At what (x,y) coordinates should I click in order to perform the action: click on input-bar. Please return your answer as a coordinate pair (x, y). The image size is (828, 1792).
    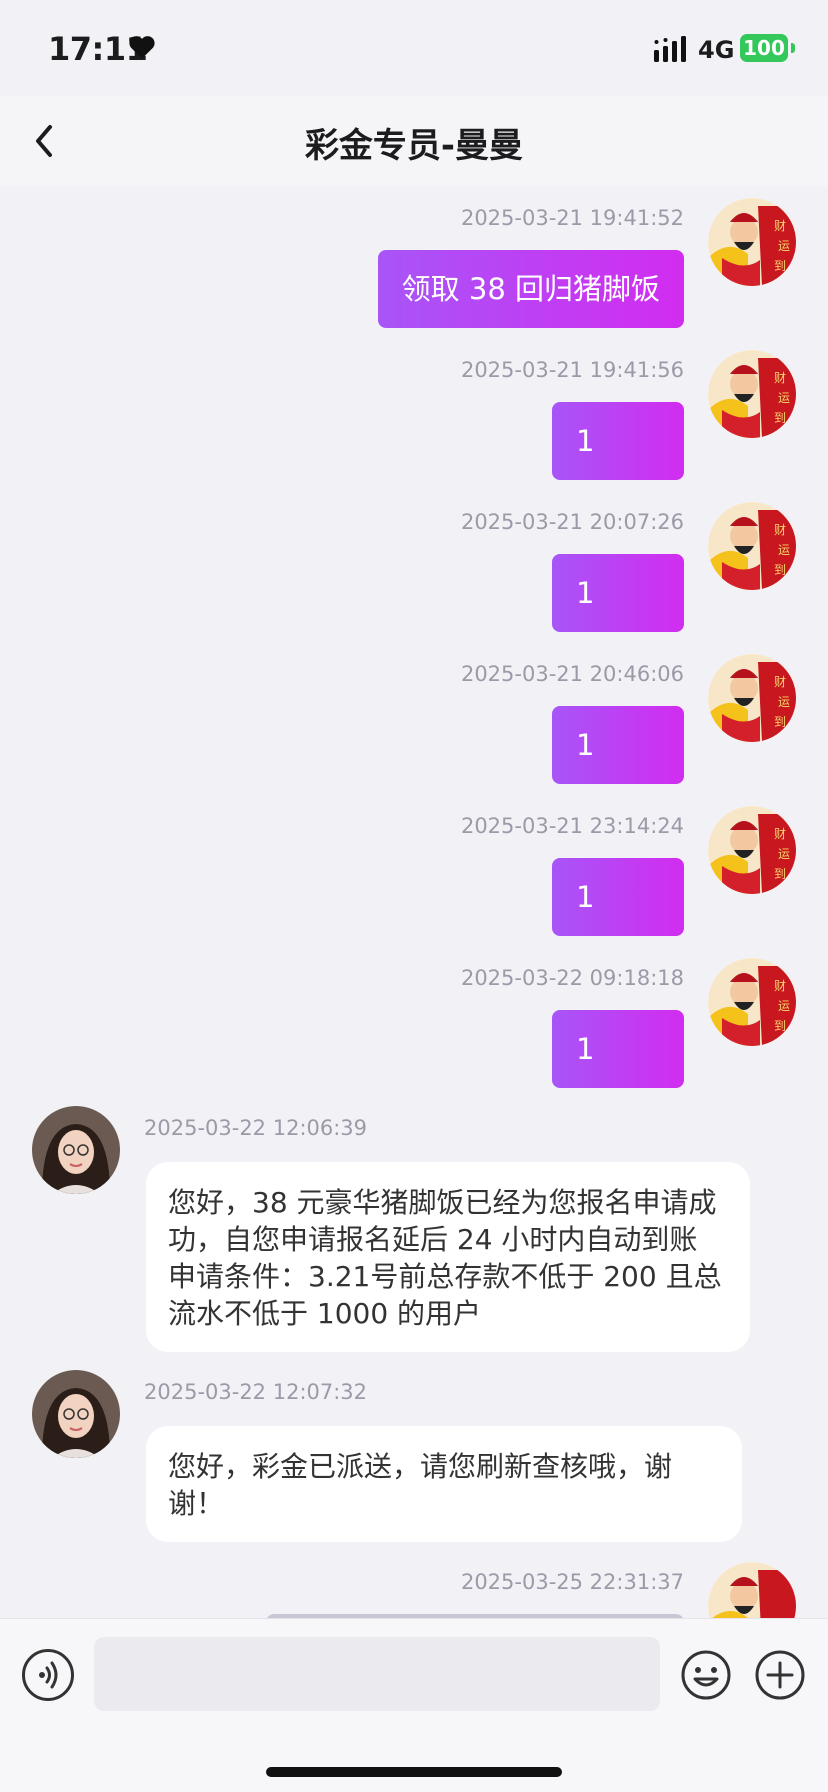
    Looking at the image, I should click on (414, 1705).